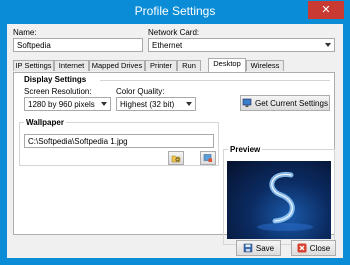 This screenshot has height=265, width=350. I want to click on preview-area, so click(279, 197).